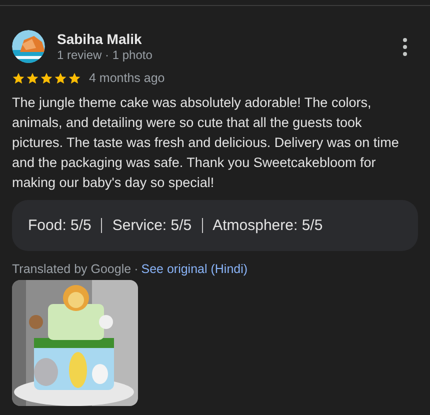  I want to click on review-date: 4 months ago, so click(127, 78).